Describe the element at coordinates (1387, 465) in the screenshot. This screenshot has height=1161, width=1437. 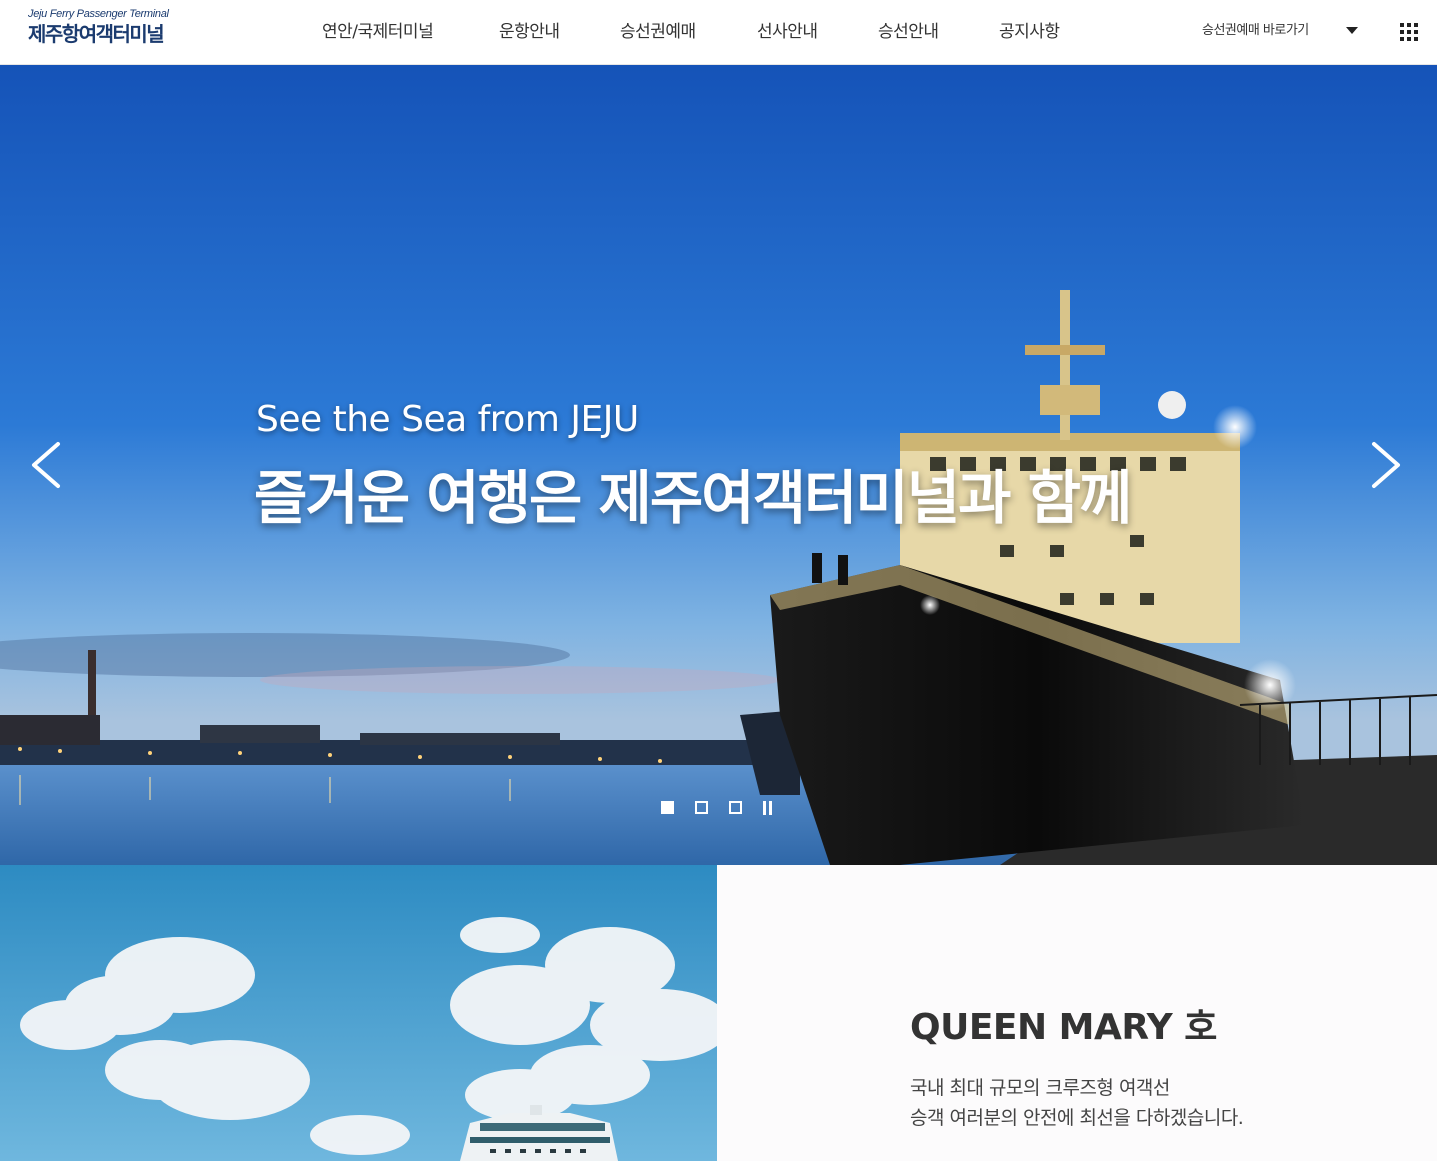
I see `chevron-right-icon` at that location.